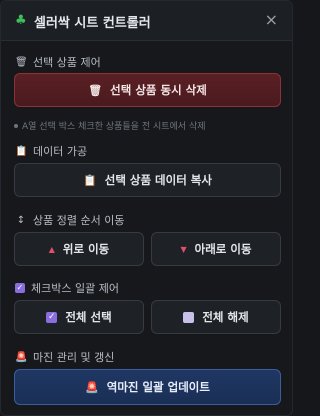 The height and width of the screenshot is (416, 320). What do you see at coordinates (20, 288) in the screenshot?
I see `checkbox-icon: ✓` at bounding box center [20, 288].